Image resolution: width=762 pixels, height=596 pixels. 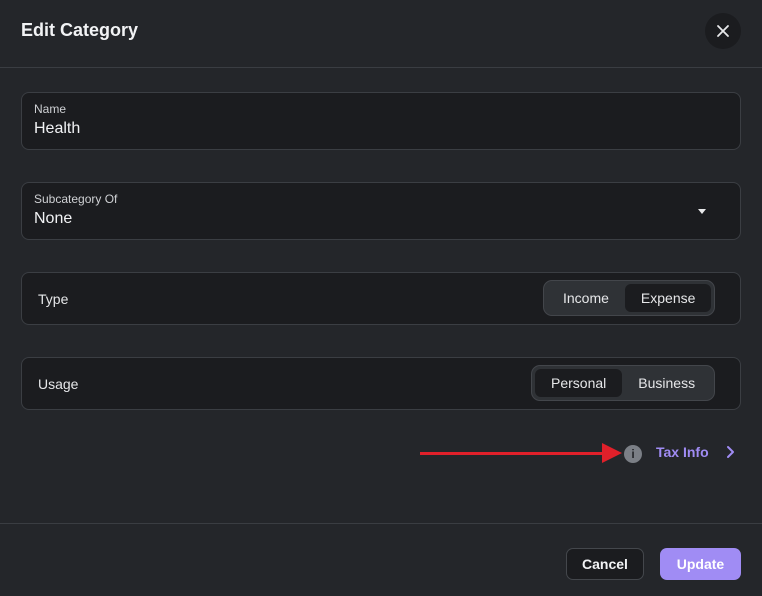 I want to click on usage-toggle: Personal Business, so click(x=623, y=383).